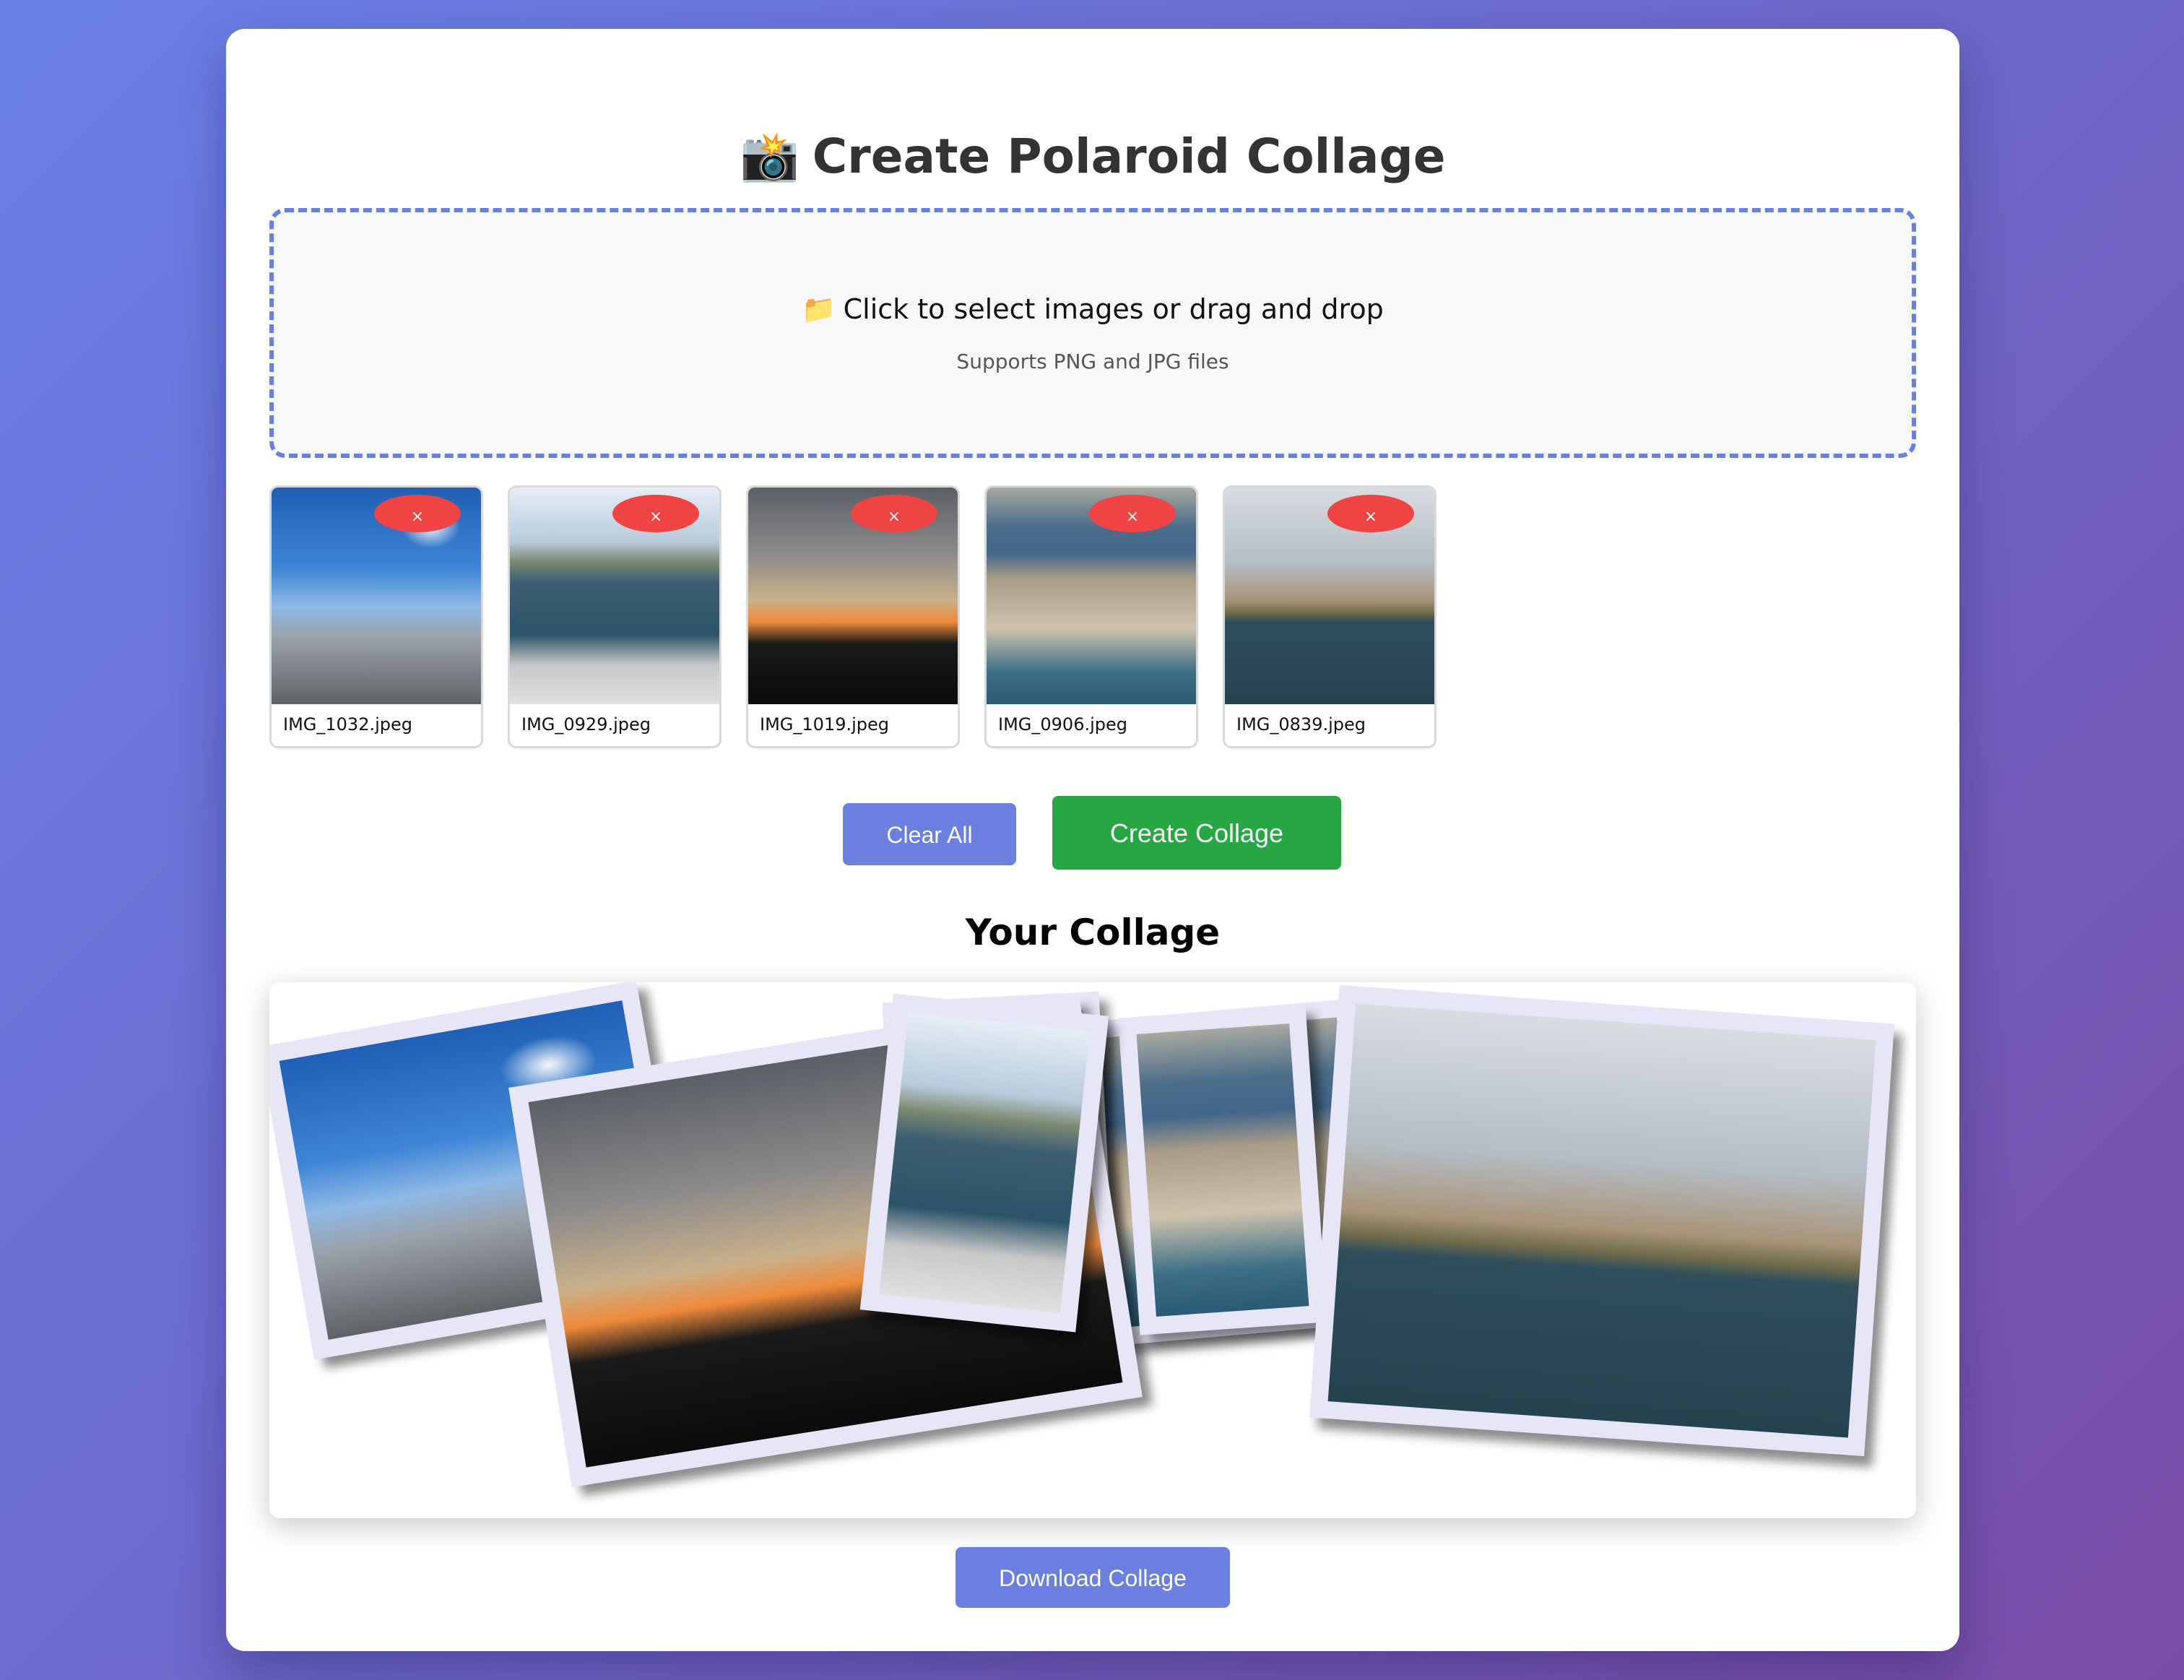 The height and width of the screenshot is (1680, 2184). I want to click on thumbnail-item: × IMG_1019.jpeg, so click(853, 616).